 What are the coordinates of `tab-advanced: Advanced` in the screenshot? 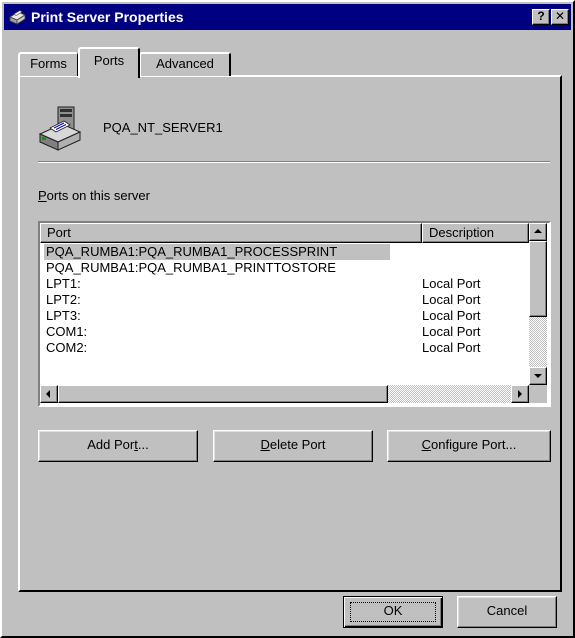 It's located at (185, 64).